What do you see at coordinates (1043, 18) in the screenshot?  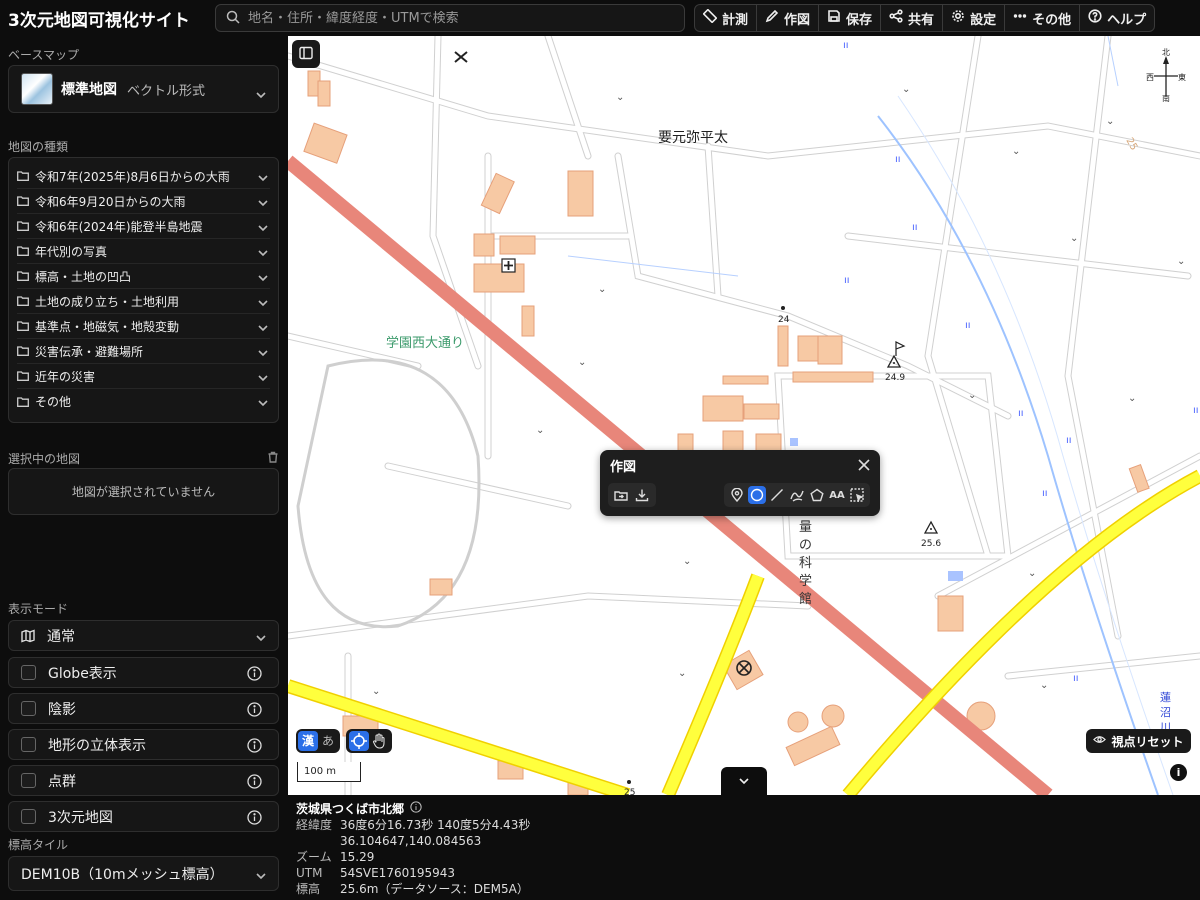 I see `more-button: その他` at bounding box center [1043, 18].